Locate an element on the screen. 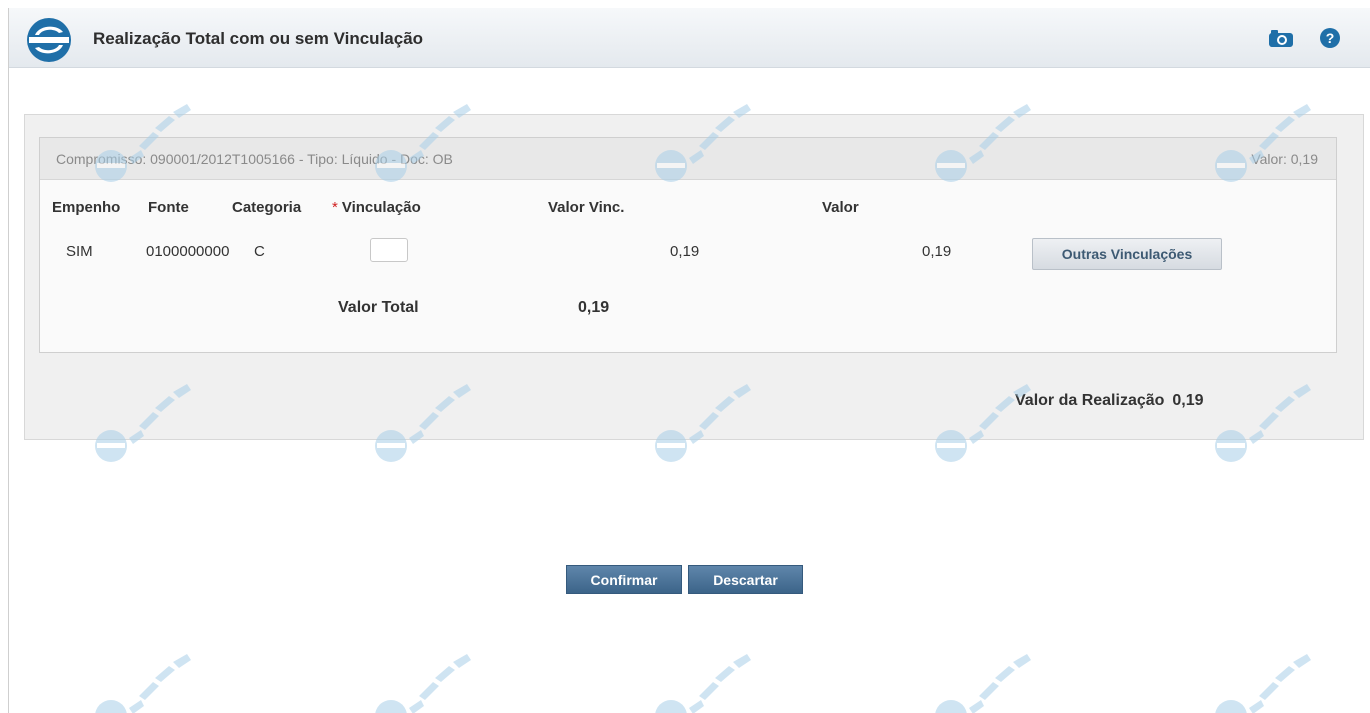 The image size is (1370, 713). required-marker: * is located at coordinates (335, 207).